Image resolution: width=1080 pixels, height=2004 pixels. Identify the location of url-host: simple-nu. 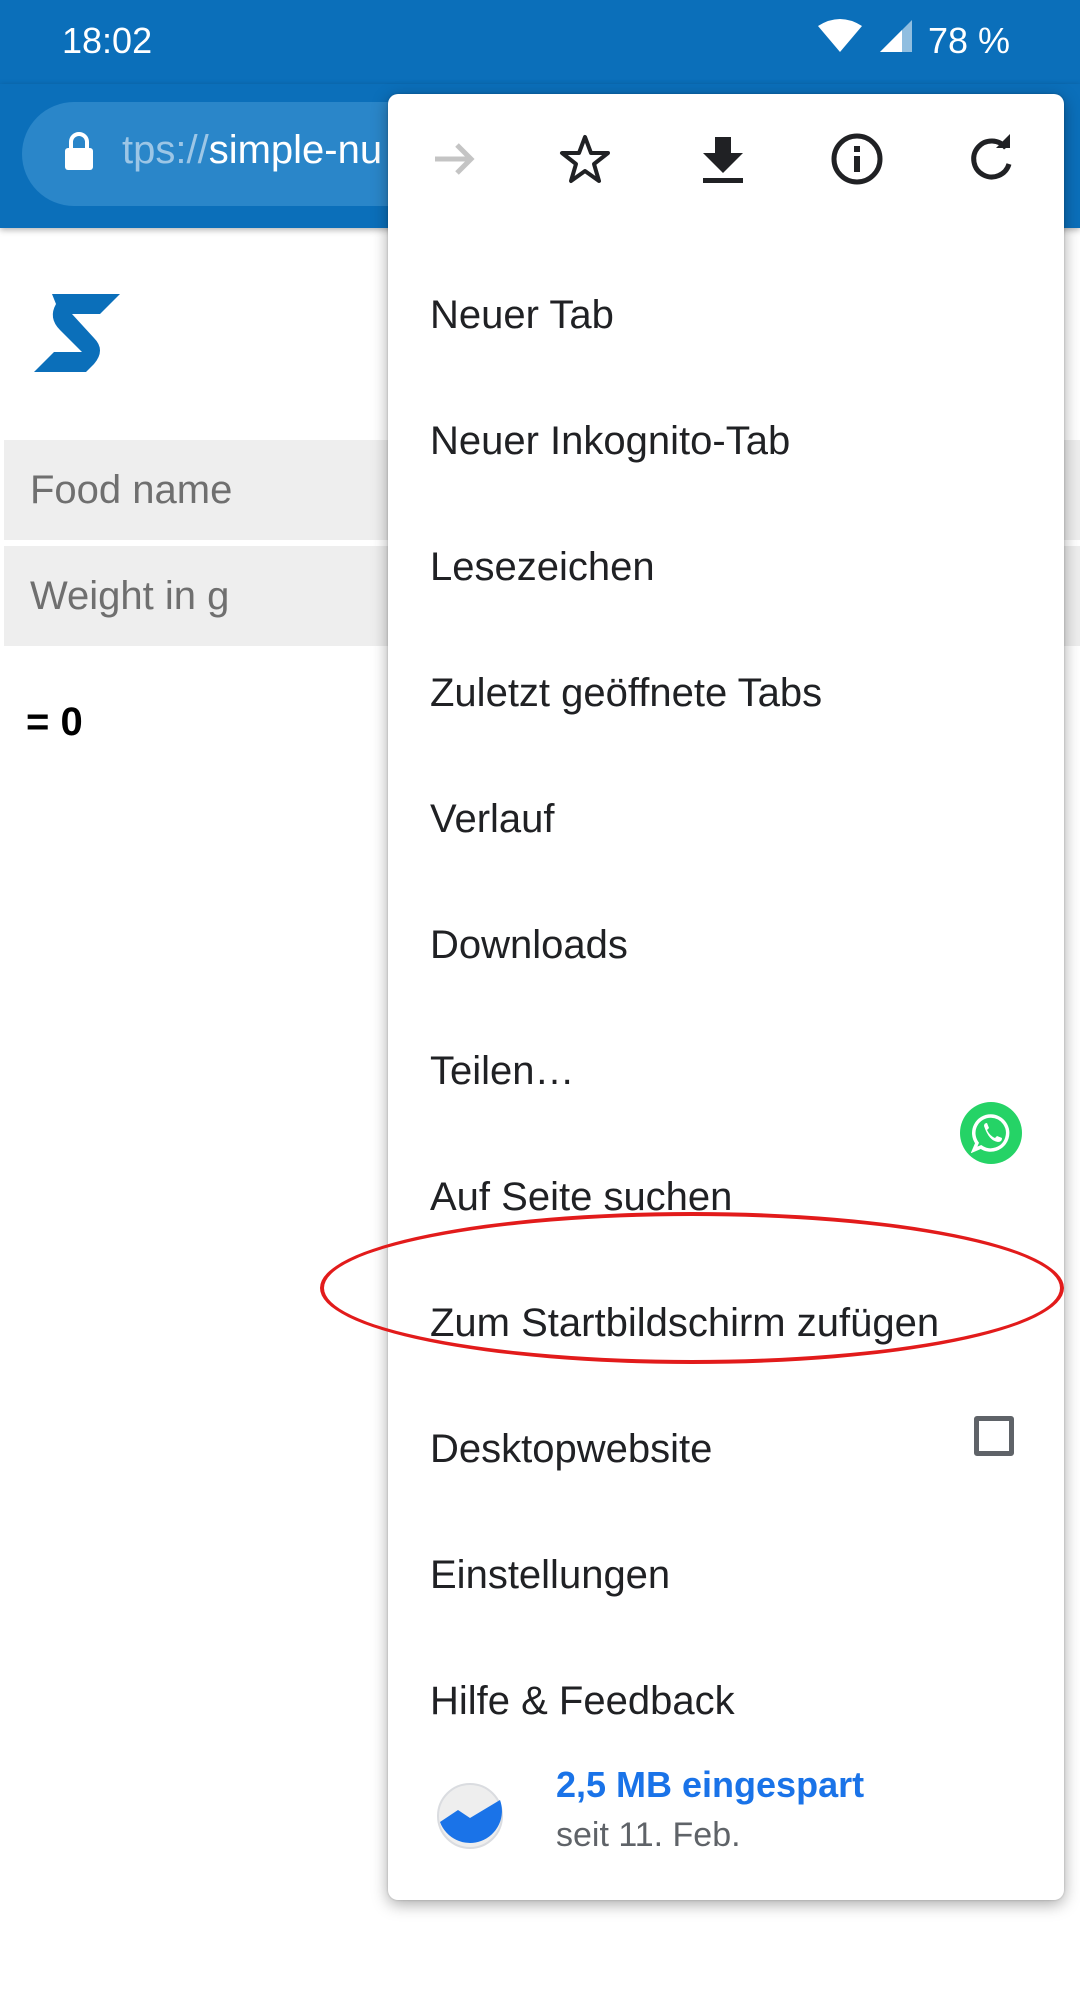
(295, 150).